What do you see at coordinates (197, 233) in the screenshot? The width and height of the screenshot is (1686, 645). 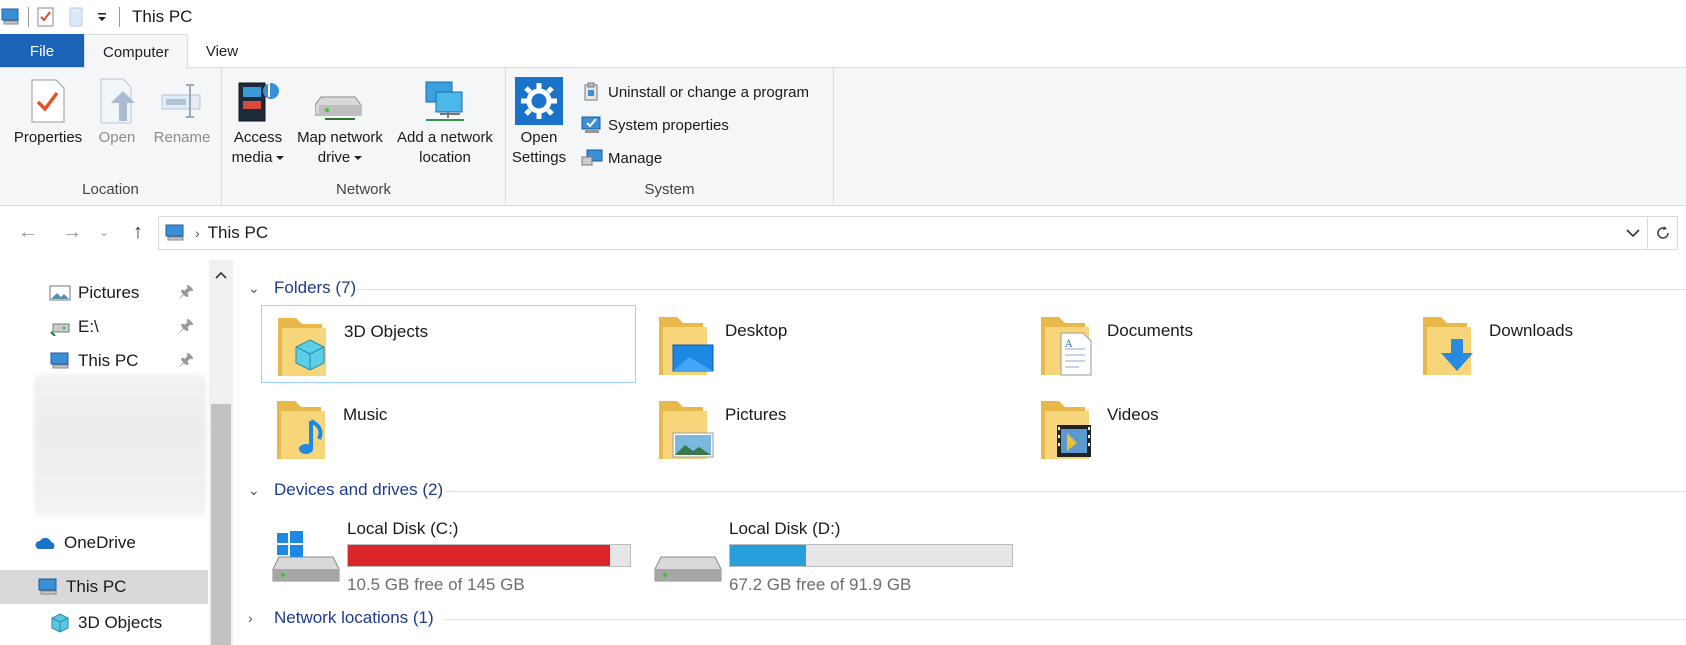 I see `breadcrumb-chevron-icon: ›` at bounding box center [197, 233].